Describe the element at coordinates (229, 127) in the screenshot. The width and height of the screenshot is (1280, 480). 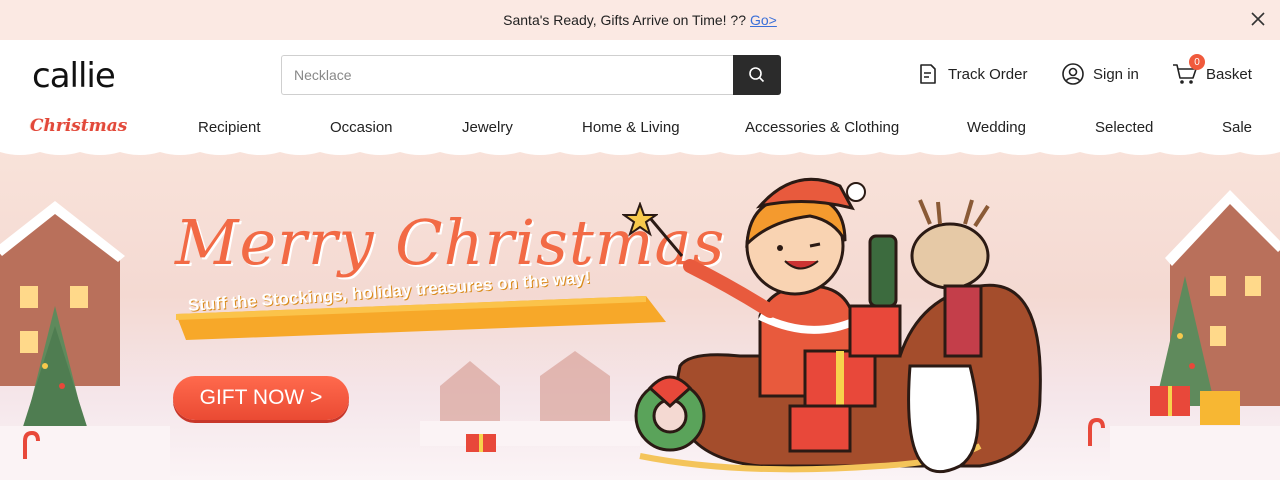
I see `nav-item-recipient: Recipient` at that location.